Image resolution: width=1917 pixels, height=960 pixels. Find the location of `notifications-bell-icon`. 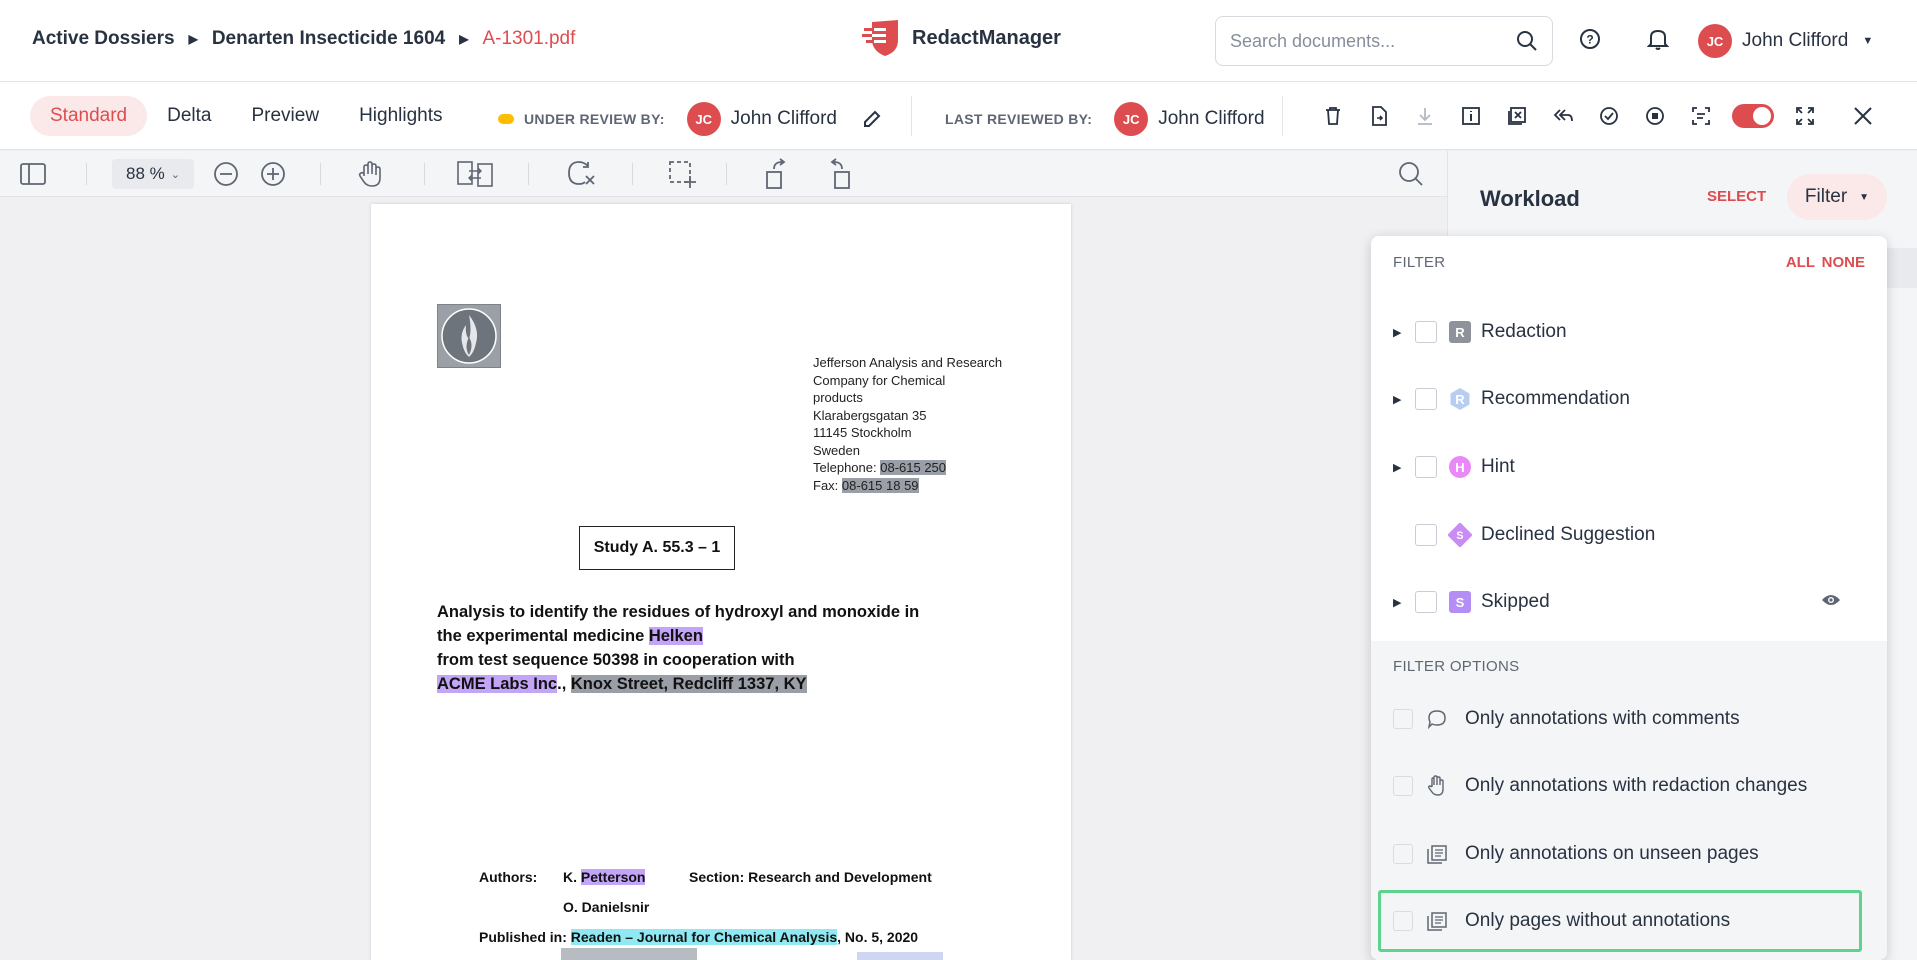

notifications-bell-icon is located at coordinates (1658, 39).